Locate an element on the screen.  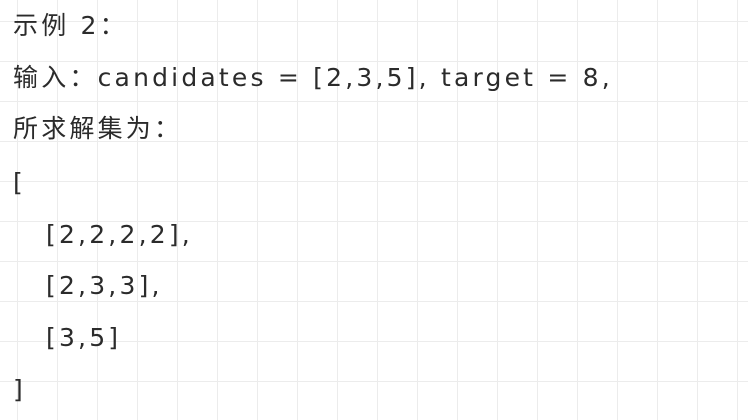
close-bracket: ] is located at coordinates (19, 389).